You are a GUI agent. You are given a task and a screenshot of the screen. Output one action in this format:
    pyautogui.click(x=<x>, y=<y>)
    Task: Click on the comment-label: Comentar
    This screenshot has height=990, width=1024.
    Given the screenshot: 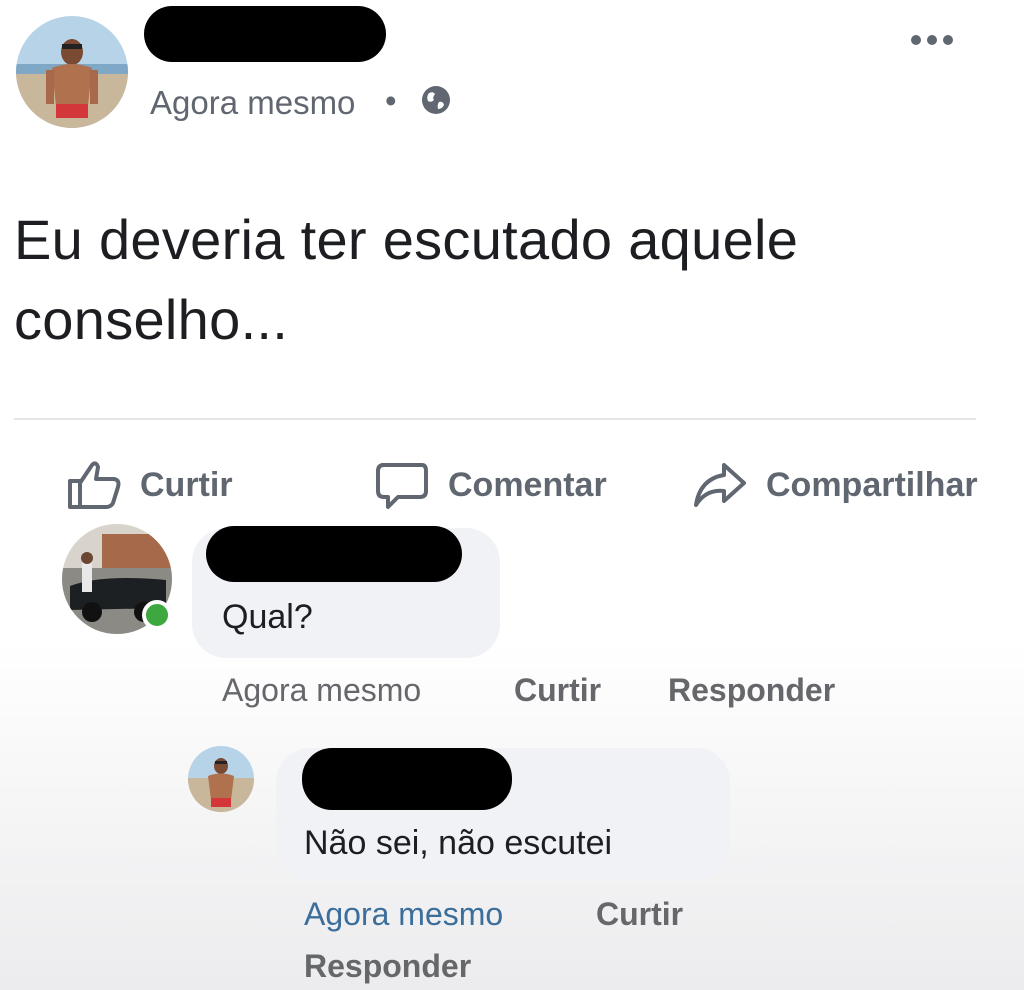 What is the action you would take?
    pyautogui.click(x=527, y=484)
    